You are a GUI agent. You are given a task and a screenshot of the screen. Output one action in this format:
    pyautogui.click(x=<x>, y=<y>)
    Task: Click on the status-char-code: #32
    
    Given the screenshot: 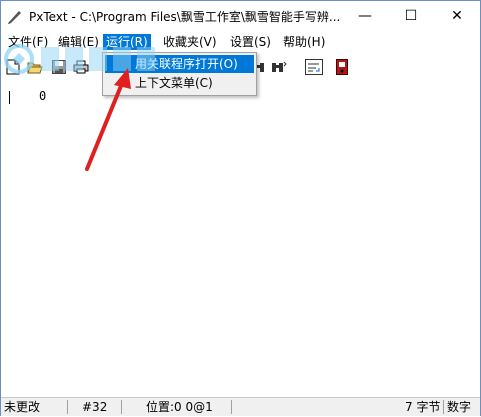 What is the action you would take?
    pyautogui.click(x=95, y=407)
    